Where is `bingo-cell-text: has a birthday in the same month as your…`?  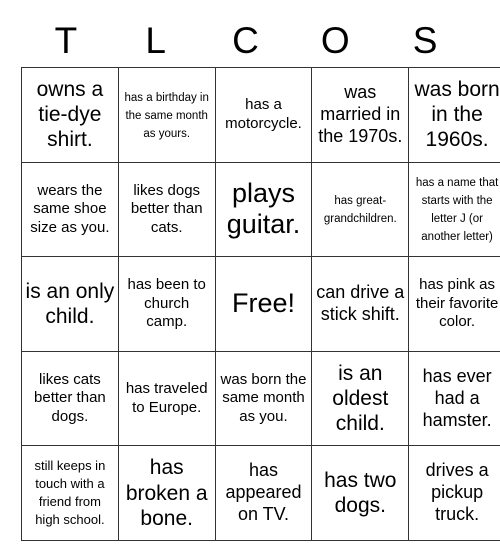
bingo-cell-text: has a birthday in the same month as your… is located at coordinates (166, 115).